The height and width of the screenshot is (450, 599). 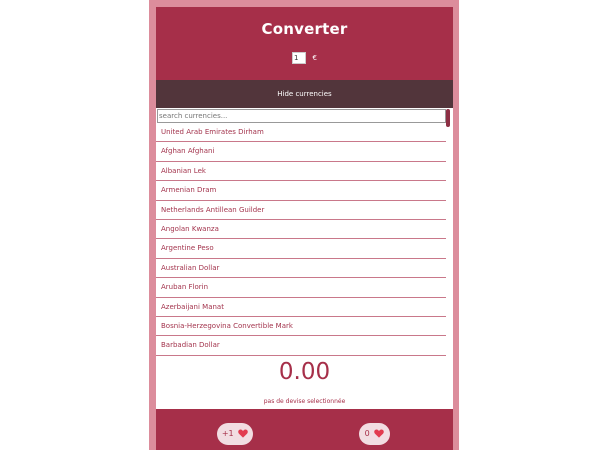 I want to click on currency-item: Australian Dollar, so click(x=301, y=269).